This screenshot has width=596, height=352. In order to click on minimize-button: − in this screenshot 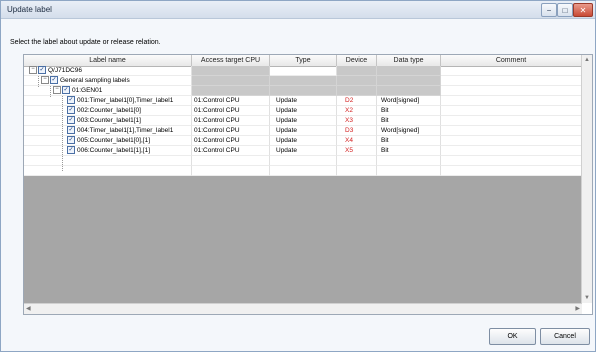, I will do `click(549, 10)`.